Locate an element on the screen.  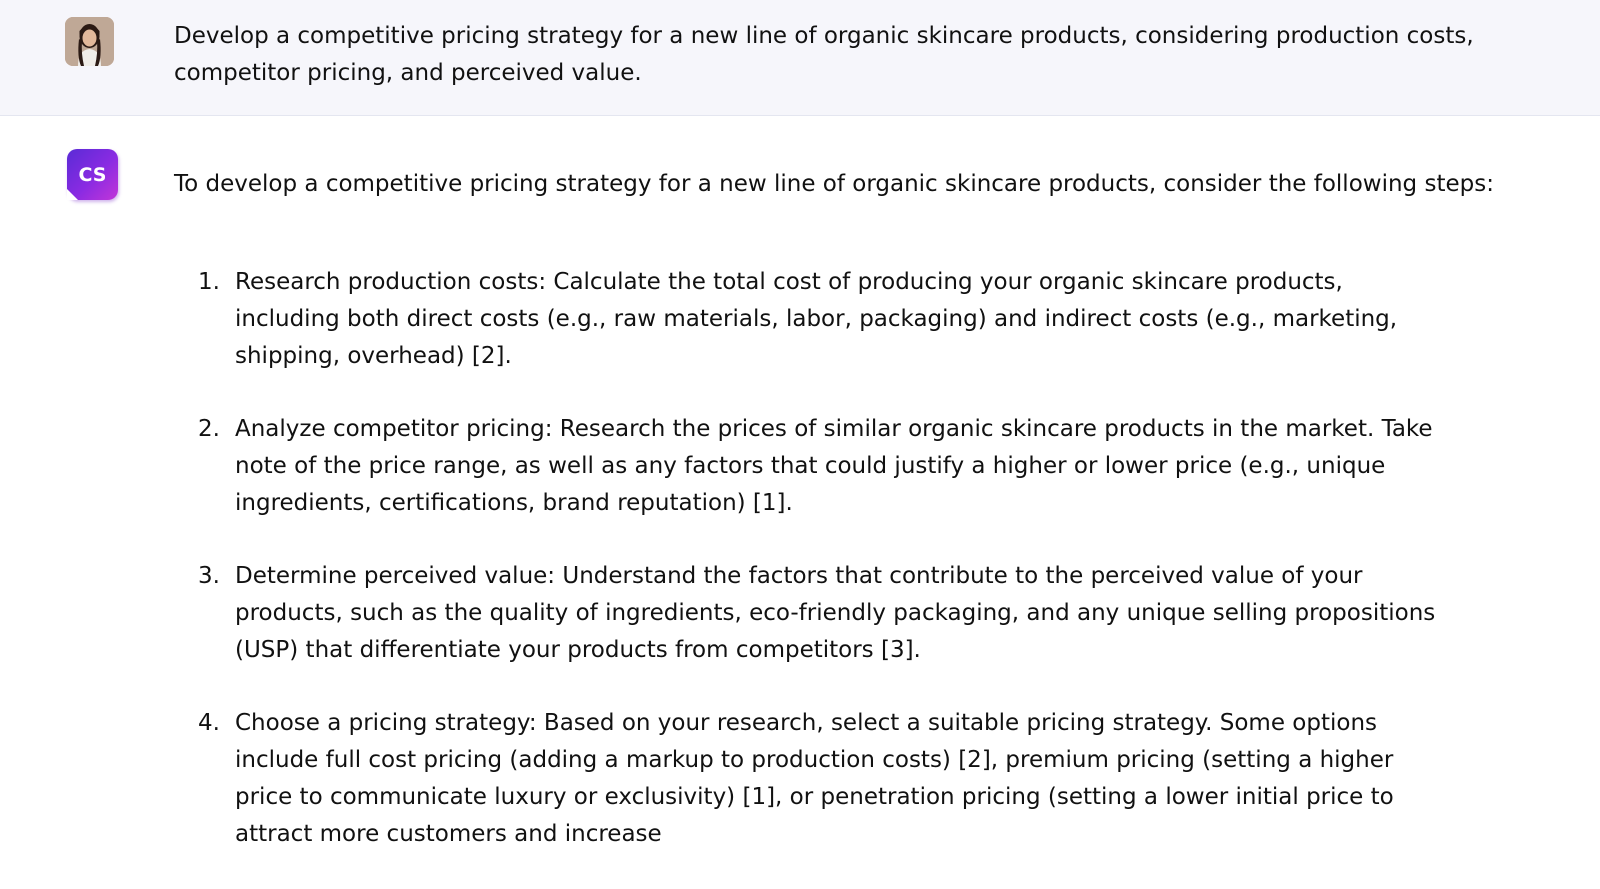
step-number: 2. is located at coordinates (209, 429).